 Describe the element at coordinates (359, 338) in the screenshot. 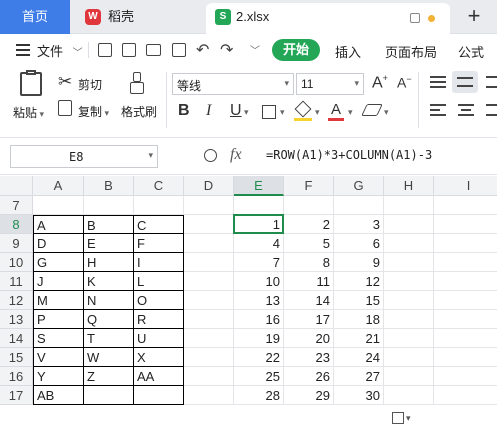

I see `cell-g14: 21` at that location.